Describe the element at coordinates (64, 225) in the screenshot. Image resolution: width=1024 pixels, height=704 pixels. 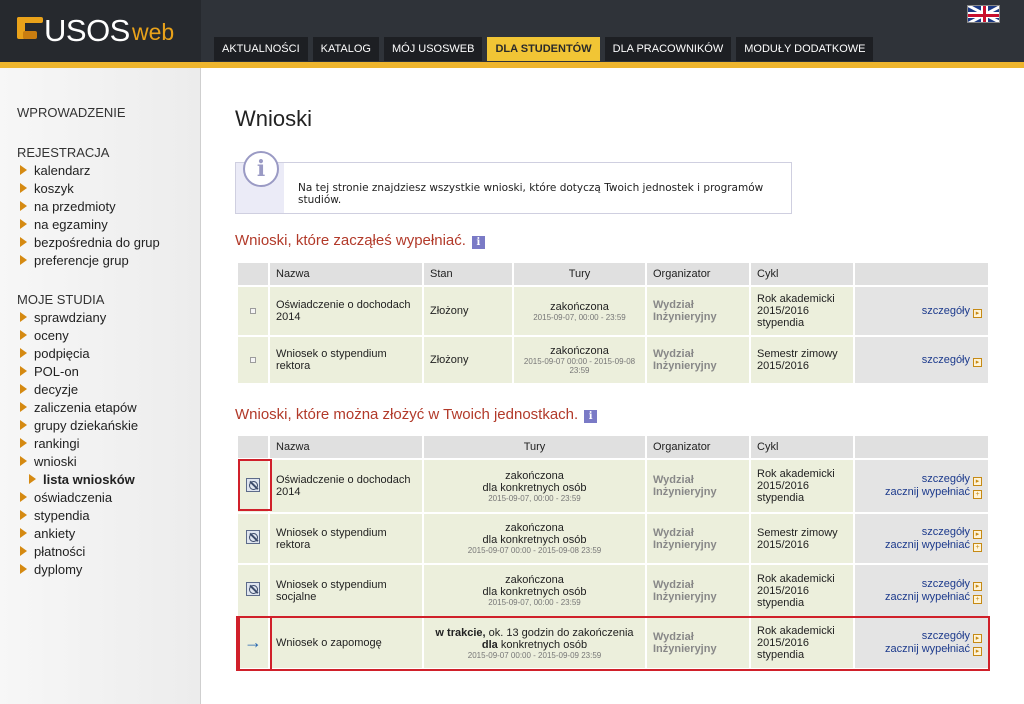
I see `sidebar-item-na-egzaminy: na egzaminy` at that location.